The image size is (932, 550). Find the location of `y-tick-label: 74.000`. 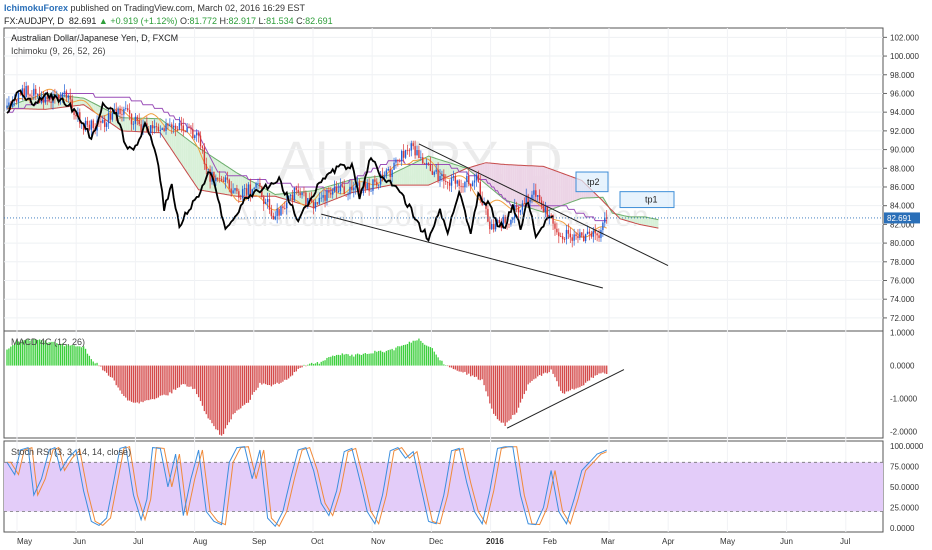

y-tick-label: 74.000 is located at coordinates (902, 299).